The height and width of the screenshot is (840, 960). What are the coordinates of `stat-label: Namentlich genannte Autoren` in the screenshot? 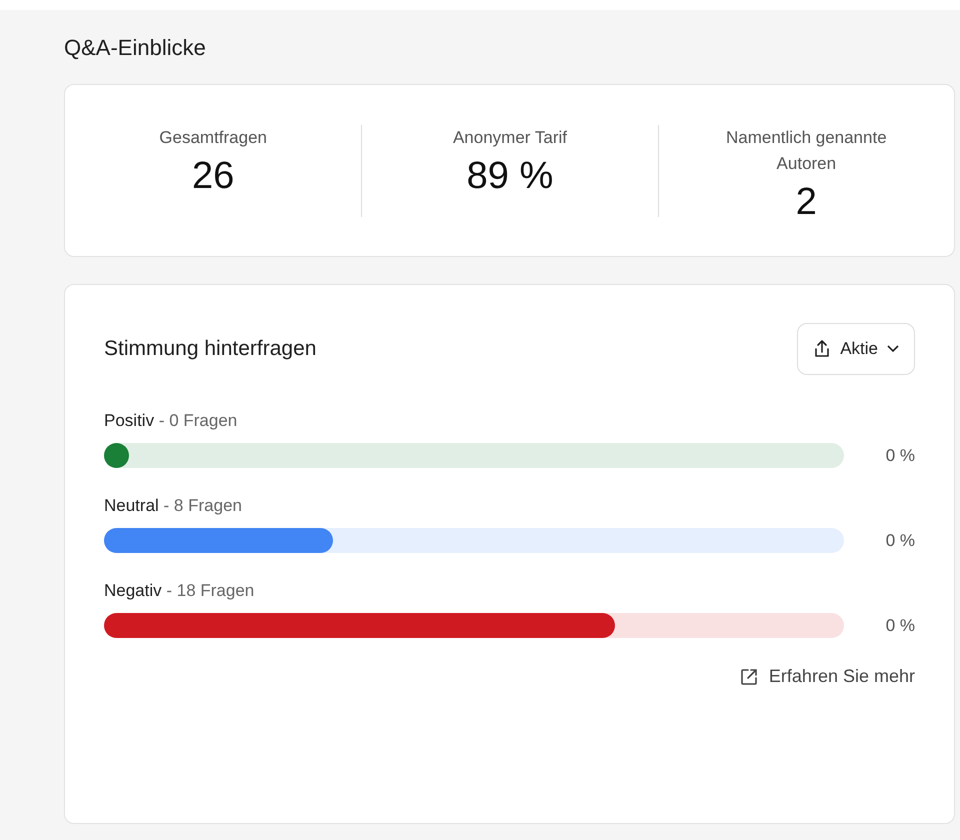 It's located at (806, 150).